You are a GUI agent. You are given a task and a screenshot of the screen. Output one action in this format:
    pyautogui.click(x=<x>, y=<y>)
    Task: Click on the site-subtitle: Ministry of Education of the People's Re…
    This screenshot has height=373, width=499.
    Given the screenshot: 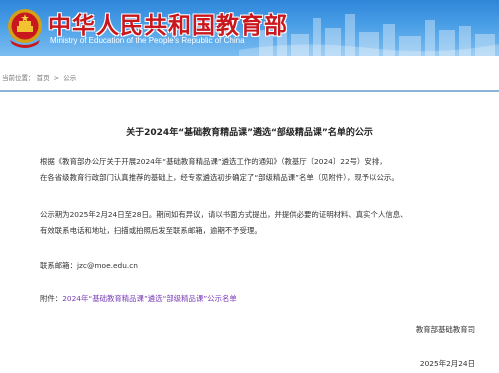 What is the action you would take?
    pyautogui.click(x=147, y=40)
    